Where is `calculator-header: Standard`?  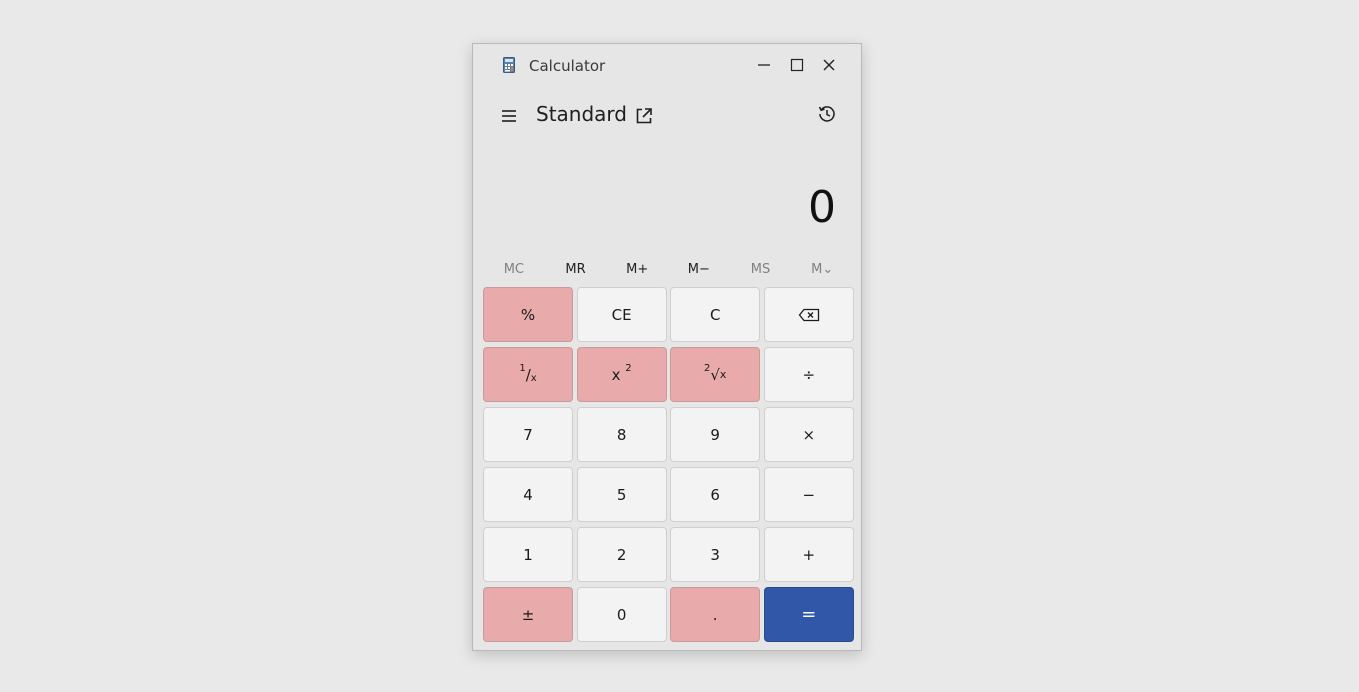 calculator-header: Standard is located at coordinates (667, 118).